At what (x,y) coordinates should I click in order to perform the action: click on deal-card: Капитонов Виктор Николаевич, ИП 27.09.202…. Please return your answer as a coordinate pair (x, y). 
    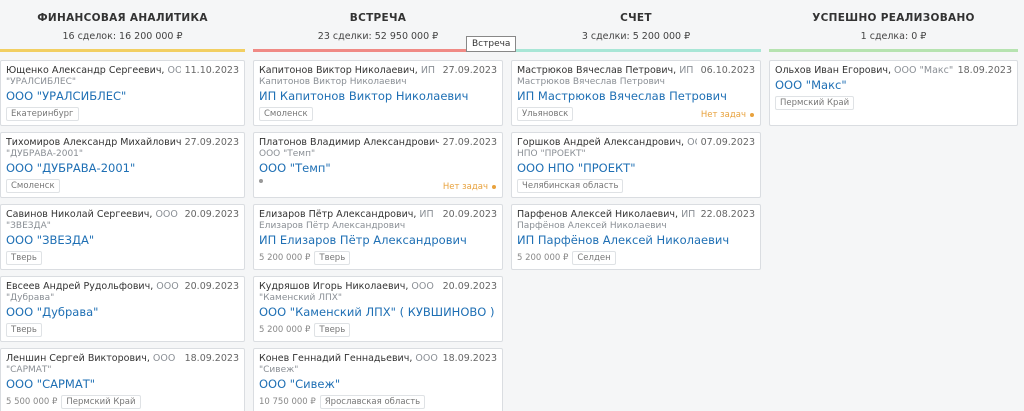
    Looking at the image, I should click on (378, 93).